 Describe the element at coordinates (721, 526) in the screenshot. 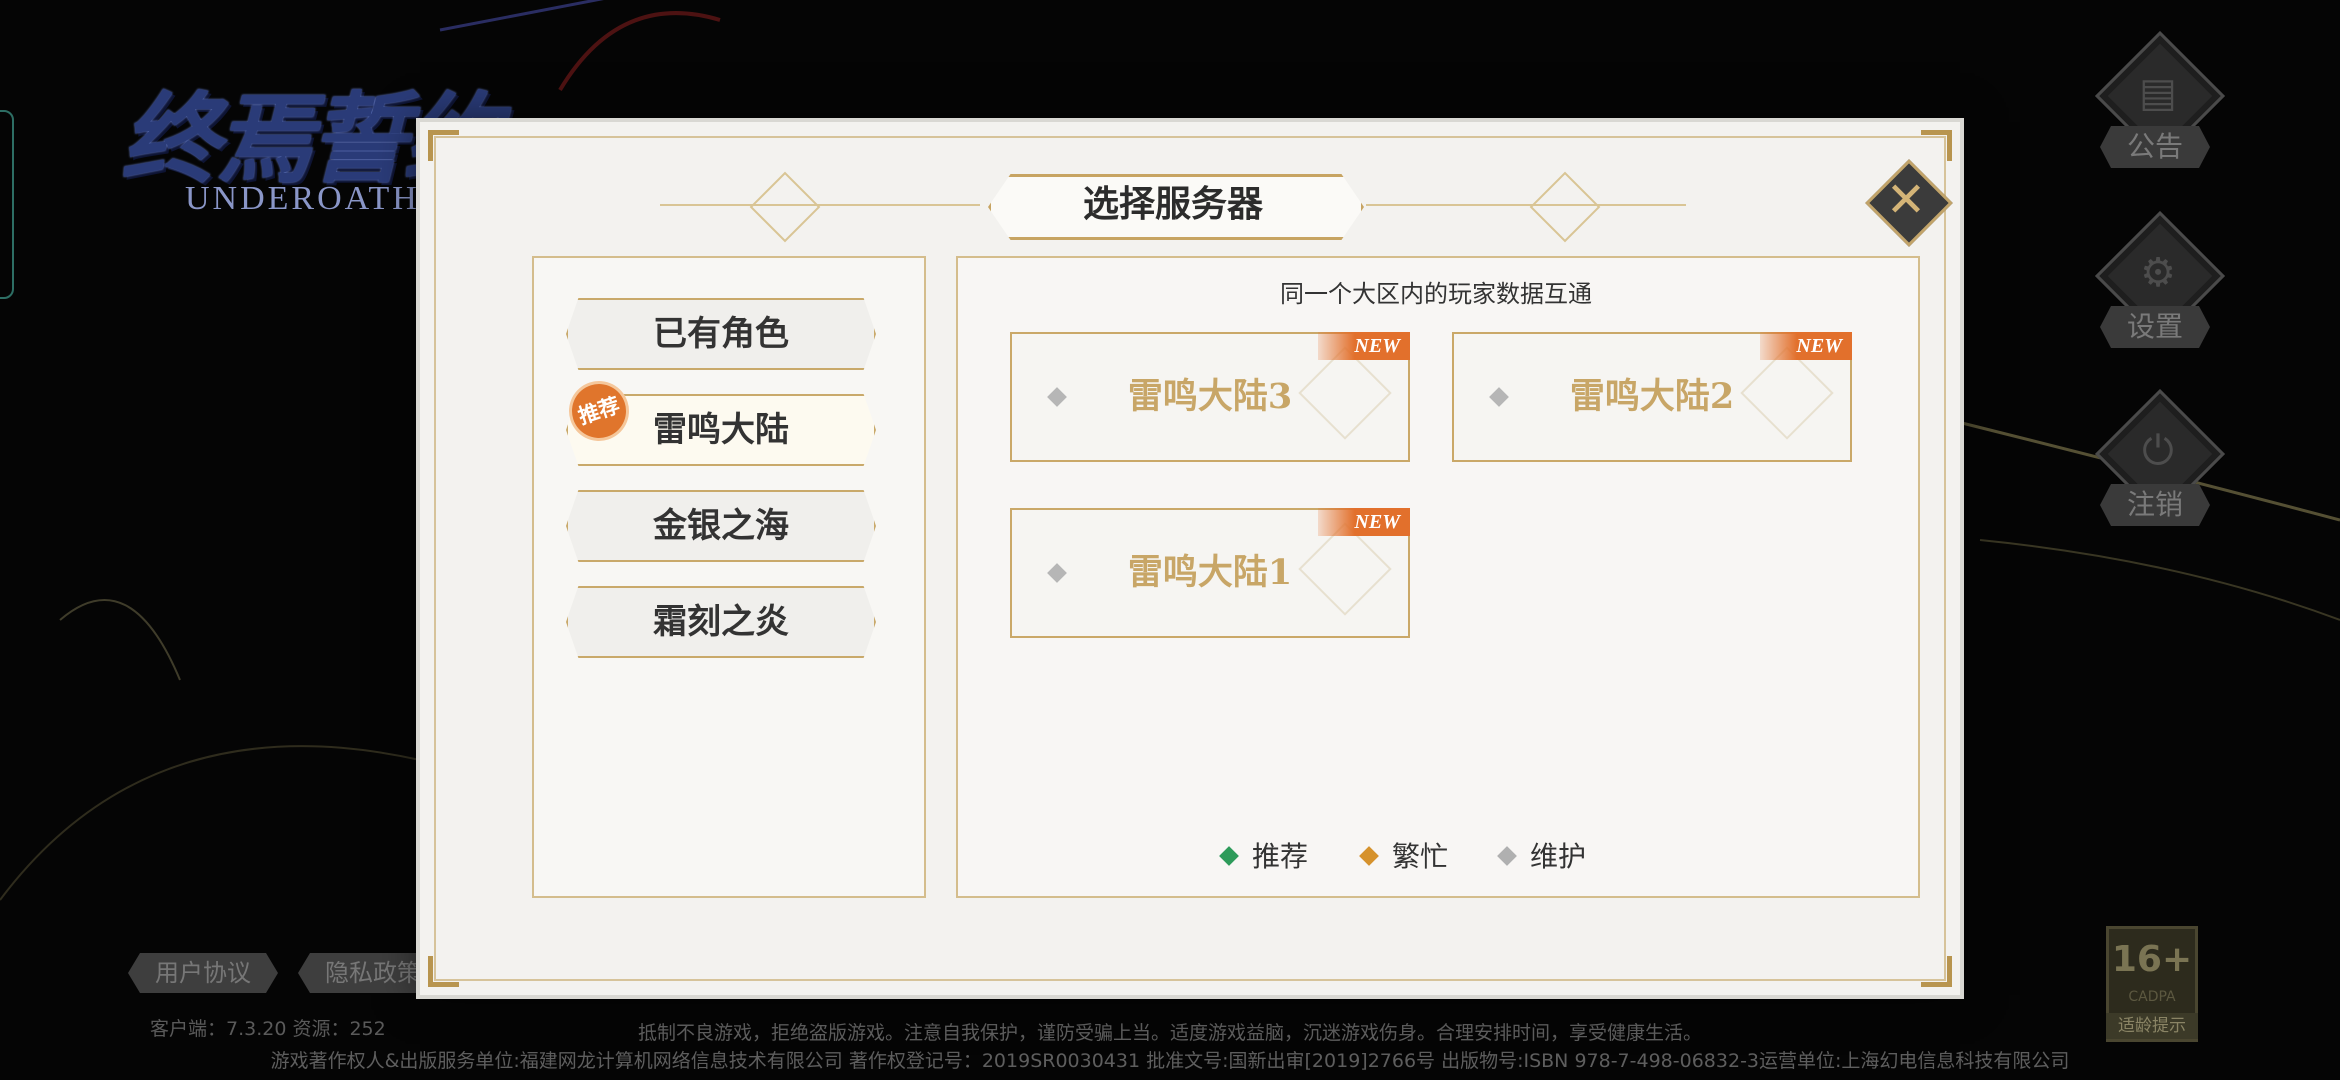

I see `region-tab-label: 金银之海` at that location.